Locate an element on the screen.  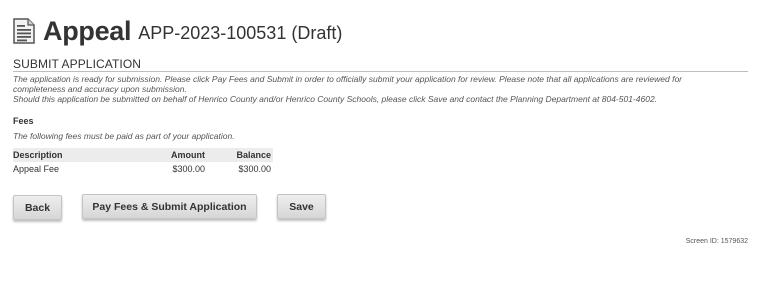
section-title: SUBMIT APPLICATION is located at coordinates (77, 64).